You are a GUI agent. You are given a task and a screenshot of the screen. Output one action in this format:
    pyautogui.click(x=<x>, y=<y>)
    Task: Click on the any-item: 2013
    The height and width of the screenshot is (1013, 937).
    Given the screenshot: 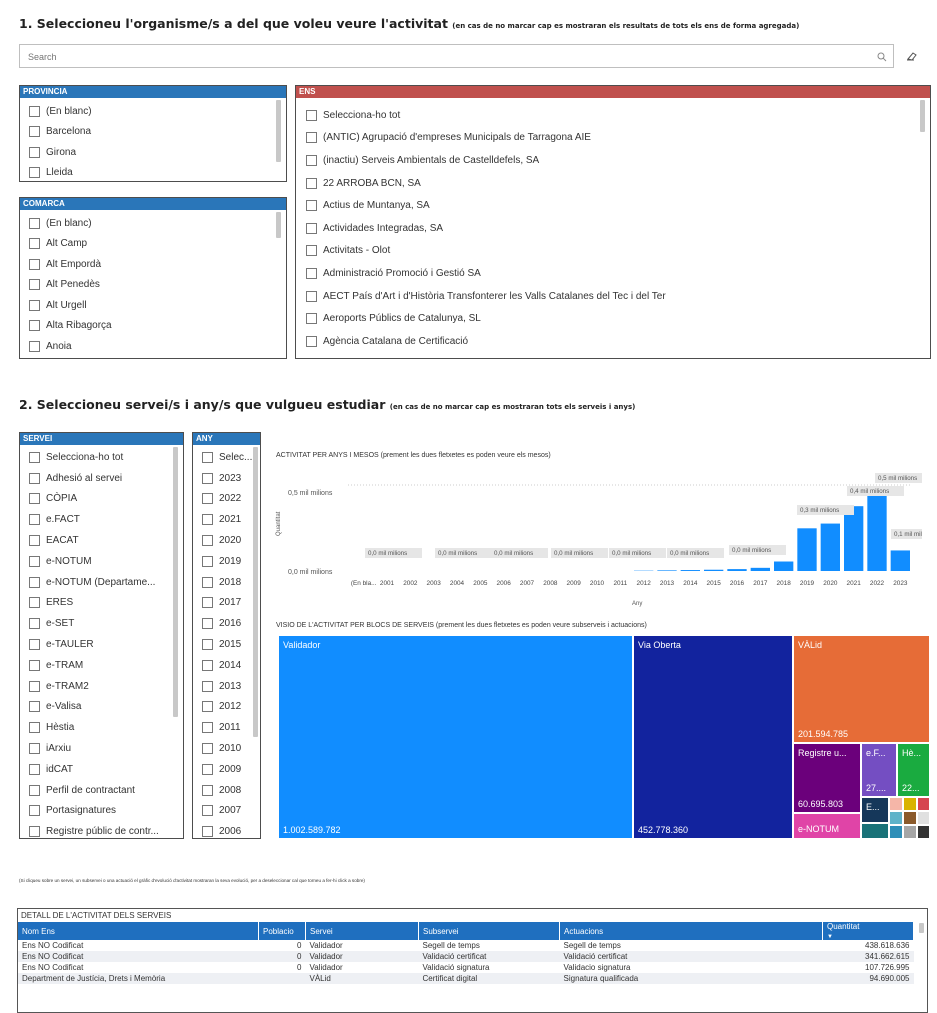 What is the action you would take?
    pyautogui.click(x=231, y=686)
    